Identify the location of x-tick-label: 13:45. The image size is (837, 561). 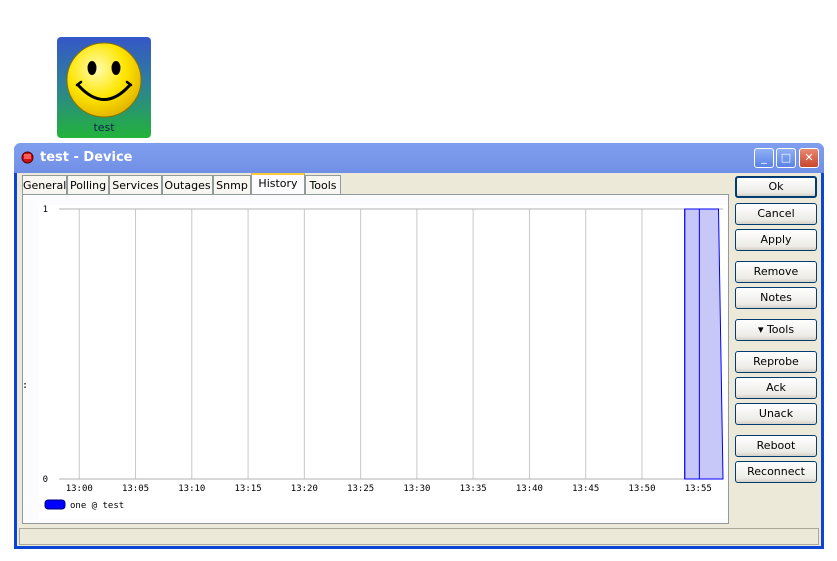
(585, 489).